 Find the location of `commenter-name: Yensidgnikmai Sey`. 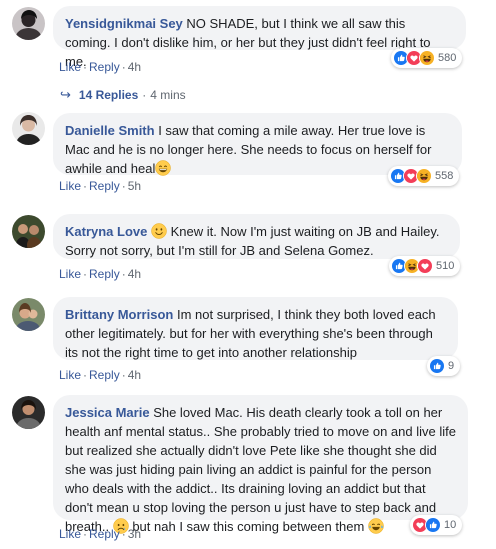

commenter-name: Yensidgnikmai Sey is located at coordinates (124, 23).